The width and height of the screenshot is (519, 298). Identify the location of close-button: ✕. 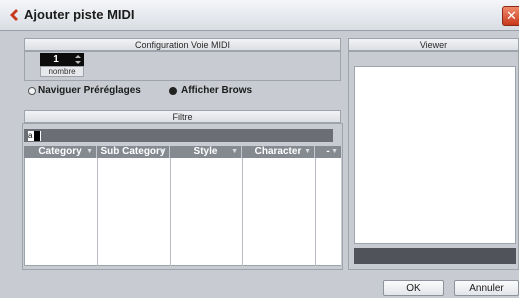
(510, 16).